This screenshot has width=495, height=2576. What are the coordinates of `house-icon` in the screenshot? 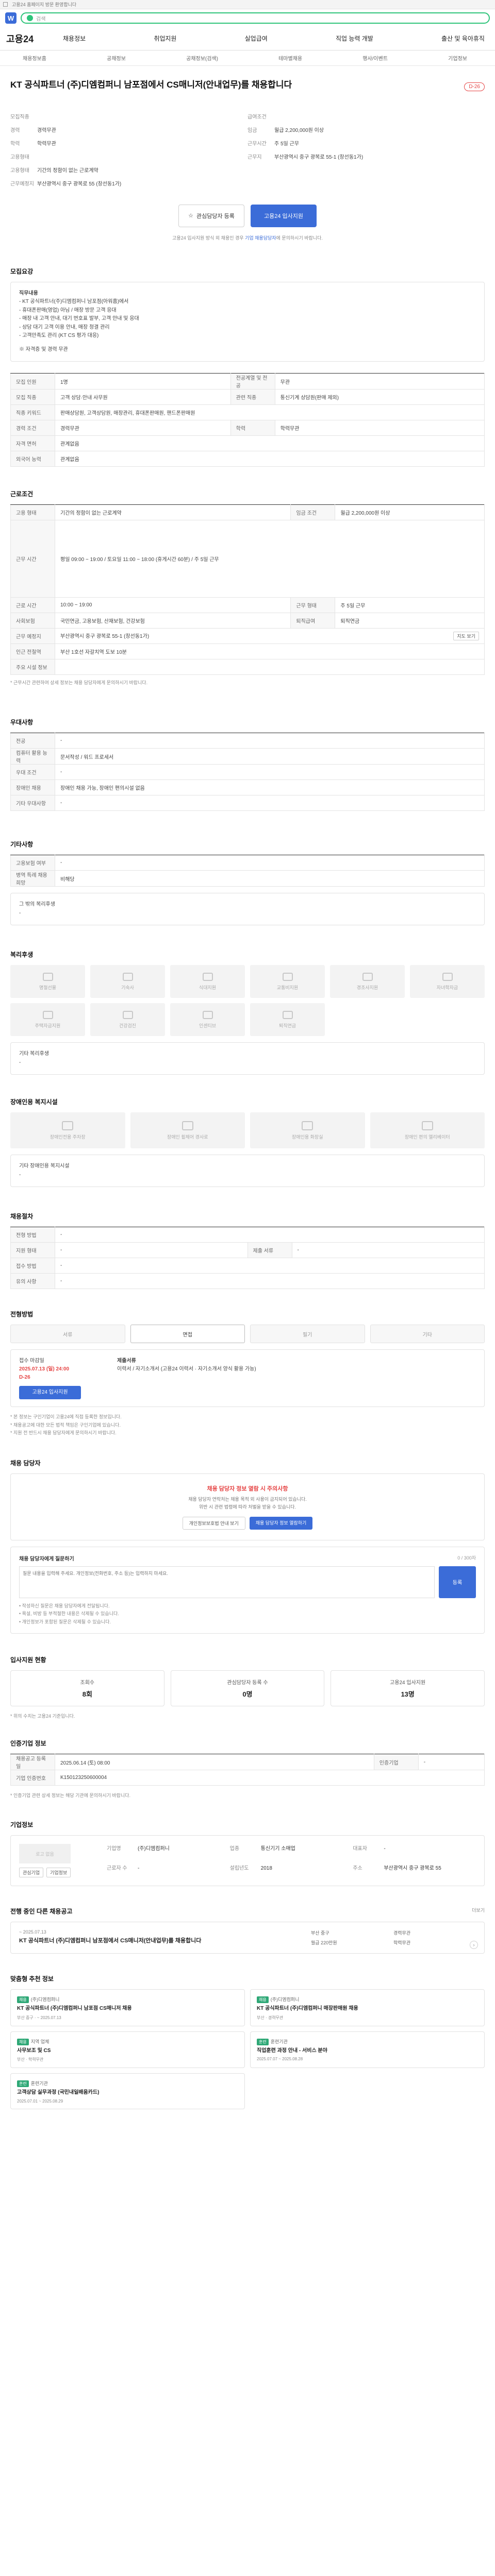 It's located at (127, 976).